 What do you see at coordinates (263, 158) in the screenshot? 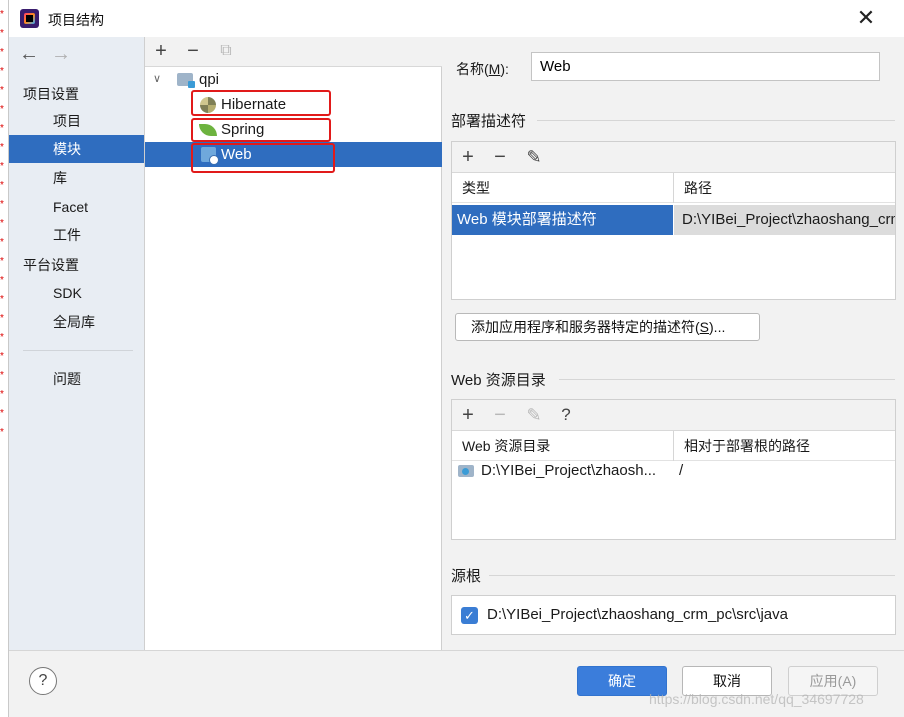
I see `annotation-box-web` at bounding box center [263, 158].